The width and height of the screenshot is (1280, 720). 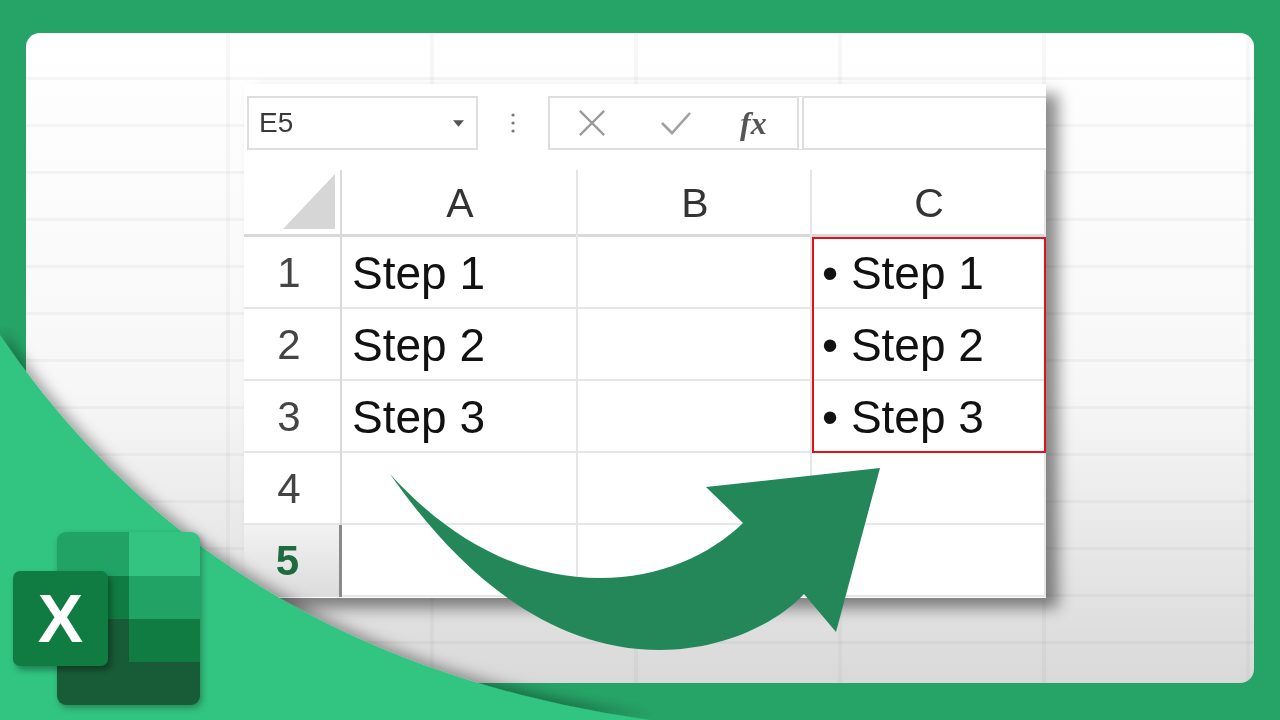 I want to click on column-header: B, so click(x=695, y=203).